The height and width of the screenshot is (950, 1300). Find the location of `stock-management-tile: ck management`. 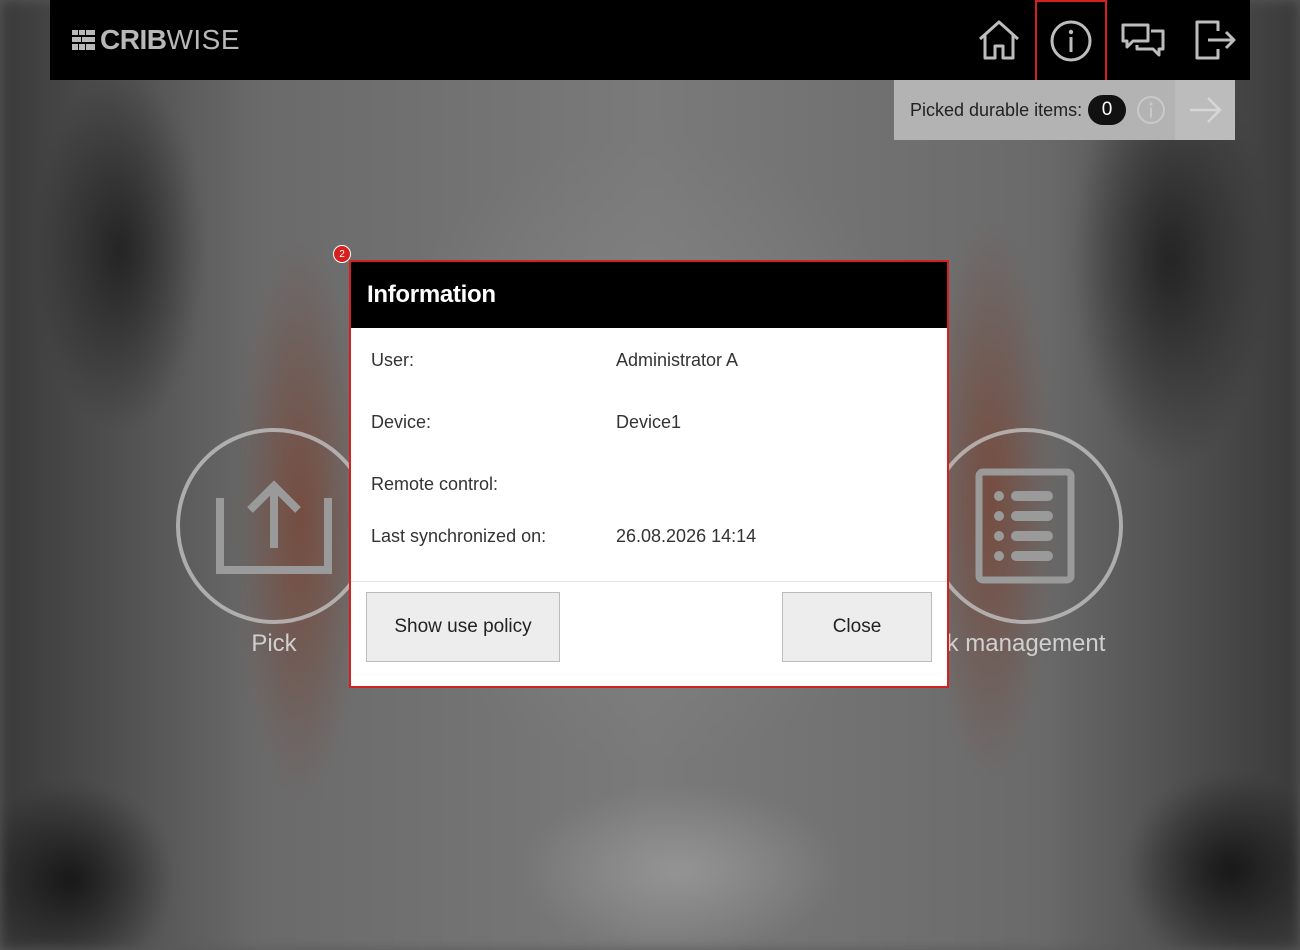

stock-management-tile: ck management is located at coordinates (1025, 543).